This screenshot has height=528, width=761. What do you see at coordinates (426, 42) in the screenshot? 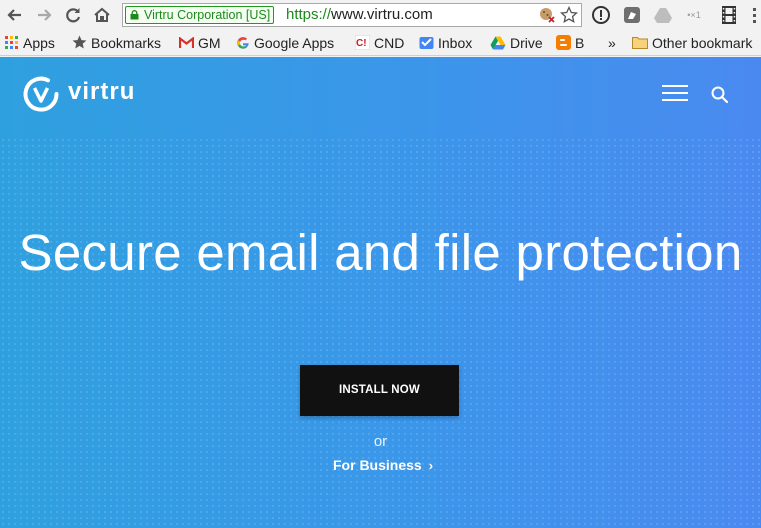
I see `inbox-icon` at bounding box center [426, 42].